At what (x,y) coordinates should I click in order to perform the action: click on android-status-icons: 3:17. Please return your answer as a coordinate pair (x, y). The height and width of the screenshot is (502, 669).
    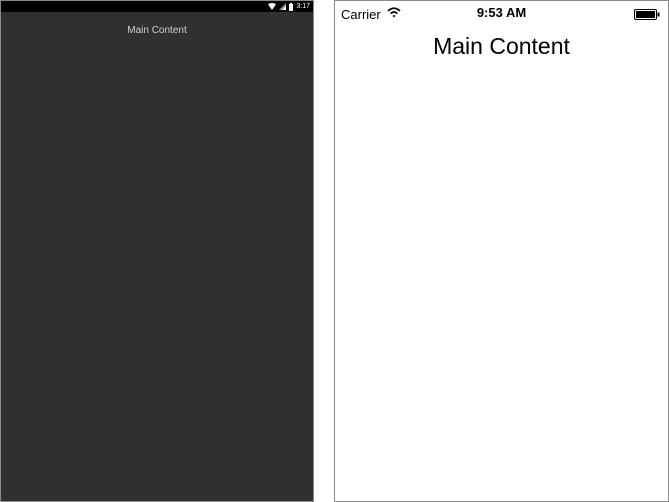
    Looking at the image, I should click on (289, 6).